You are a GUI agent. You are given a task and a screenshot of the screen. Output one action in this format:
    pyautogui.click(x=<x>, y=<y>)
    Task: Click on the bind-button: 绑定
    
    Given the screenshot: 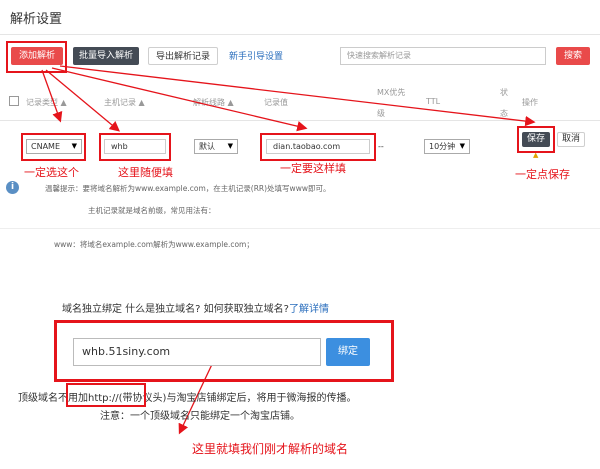 What is the action you would take?
    pyautogui.click(x=348, y=352)
    